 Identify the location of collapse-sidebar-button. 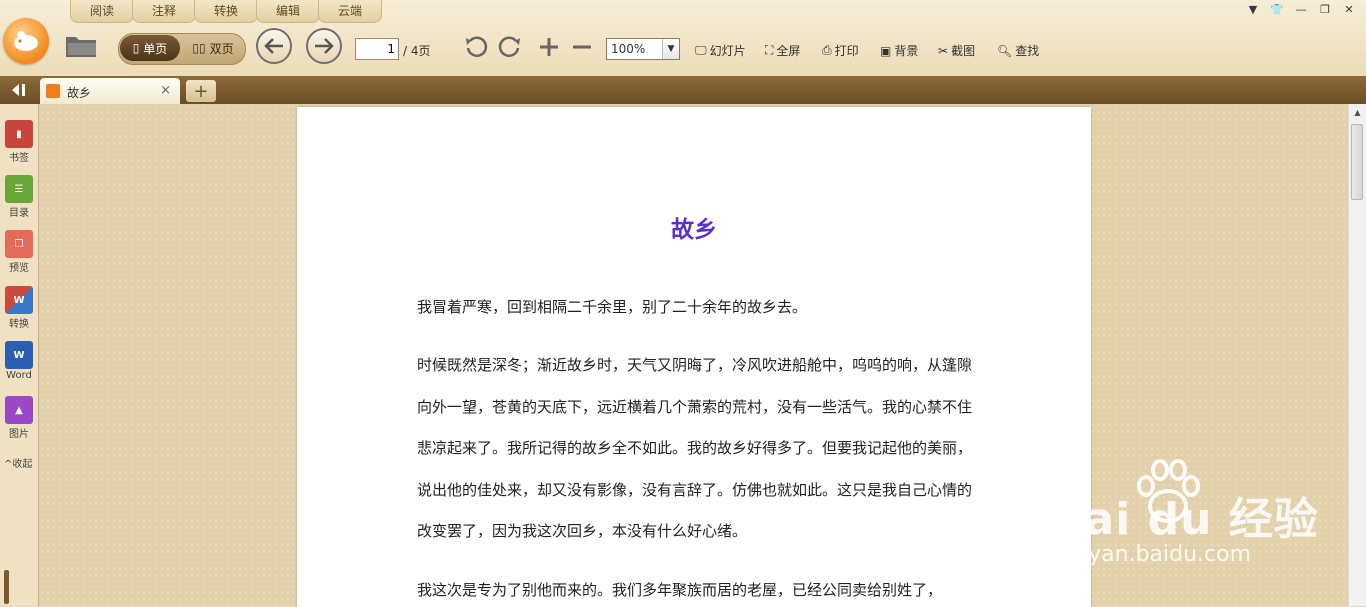
(18, 90).